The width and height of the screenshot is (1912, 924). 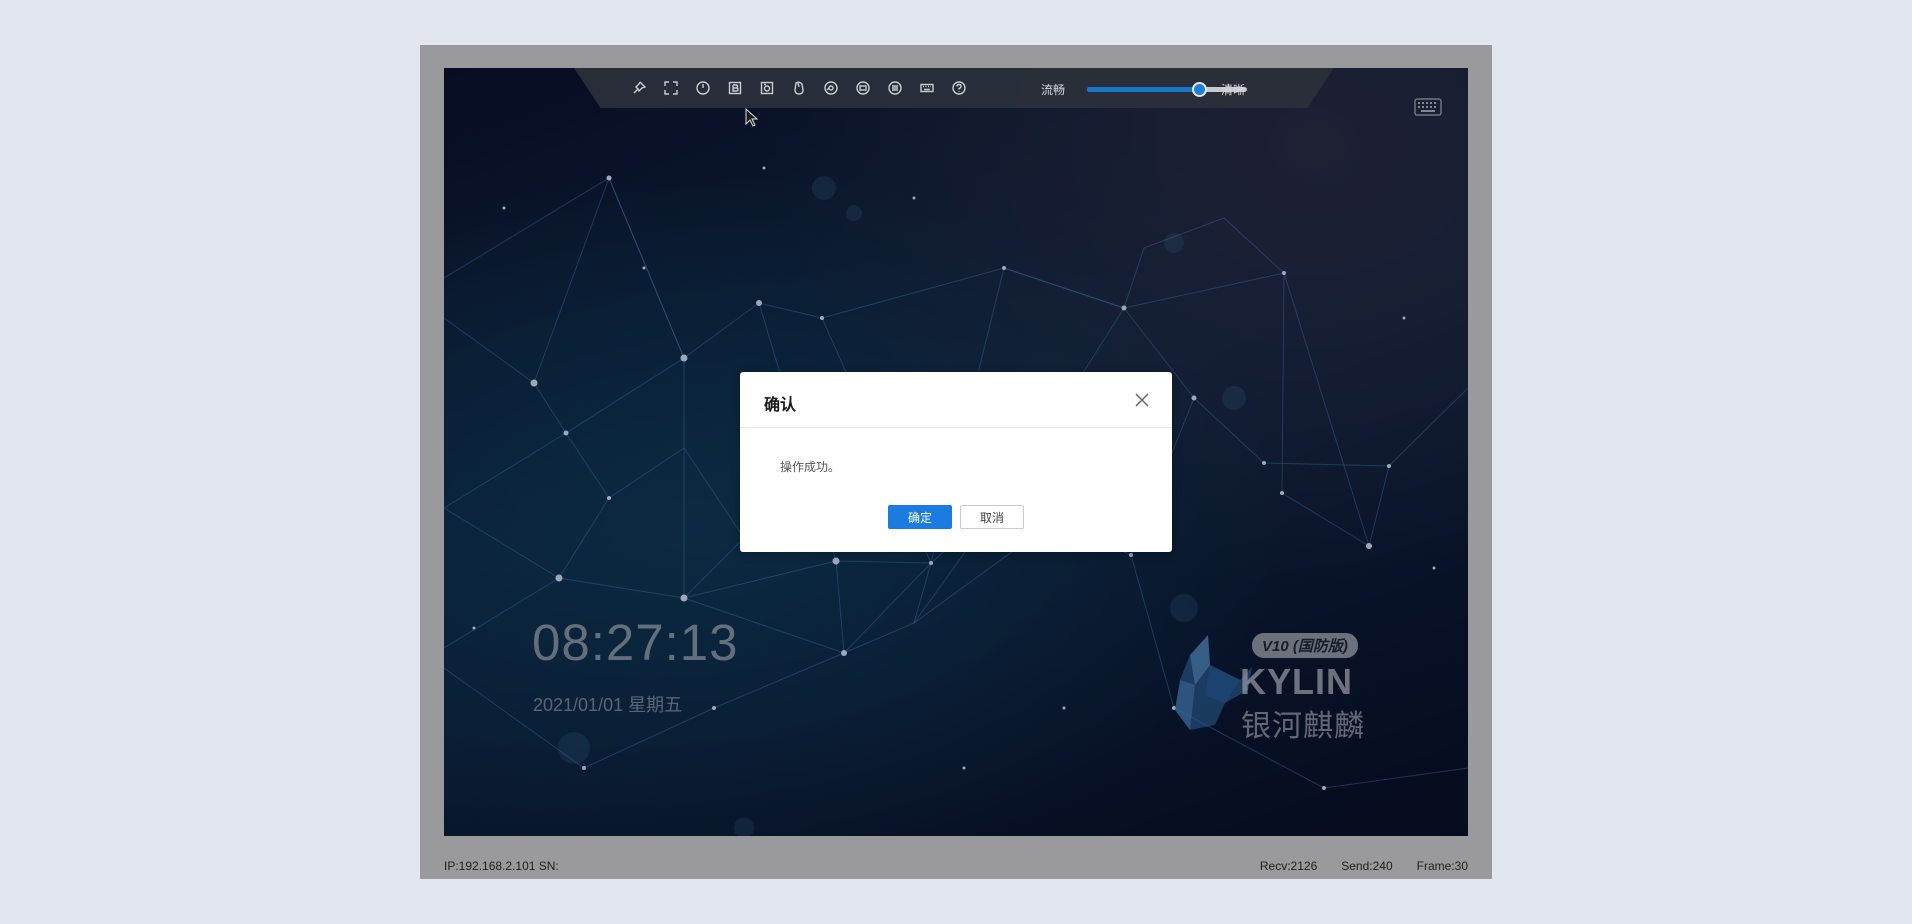 I want to click on quality-smooth-label: 流畅, so click(x=1053, y=90).